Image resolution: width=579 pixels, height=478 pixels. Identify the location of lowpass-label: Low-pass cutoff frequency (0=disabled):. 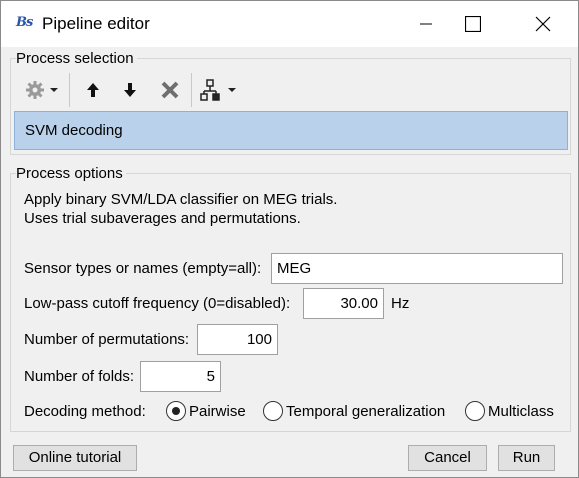
(157, 303).